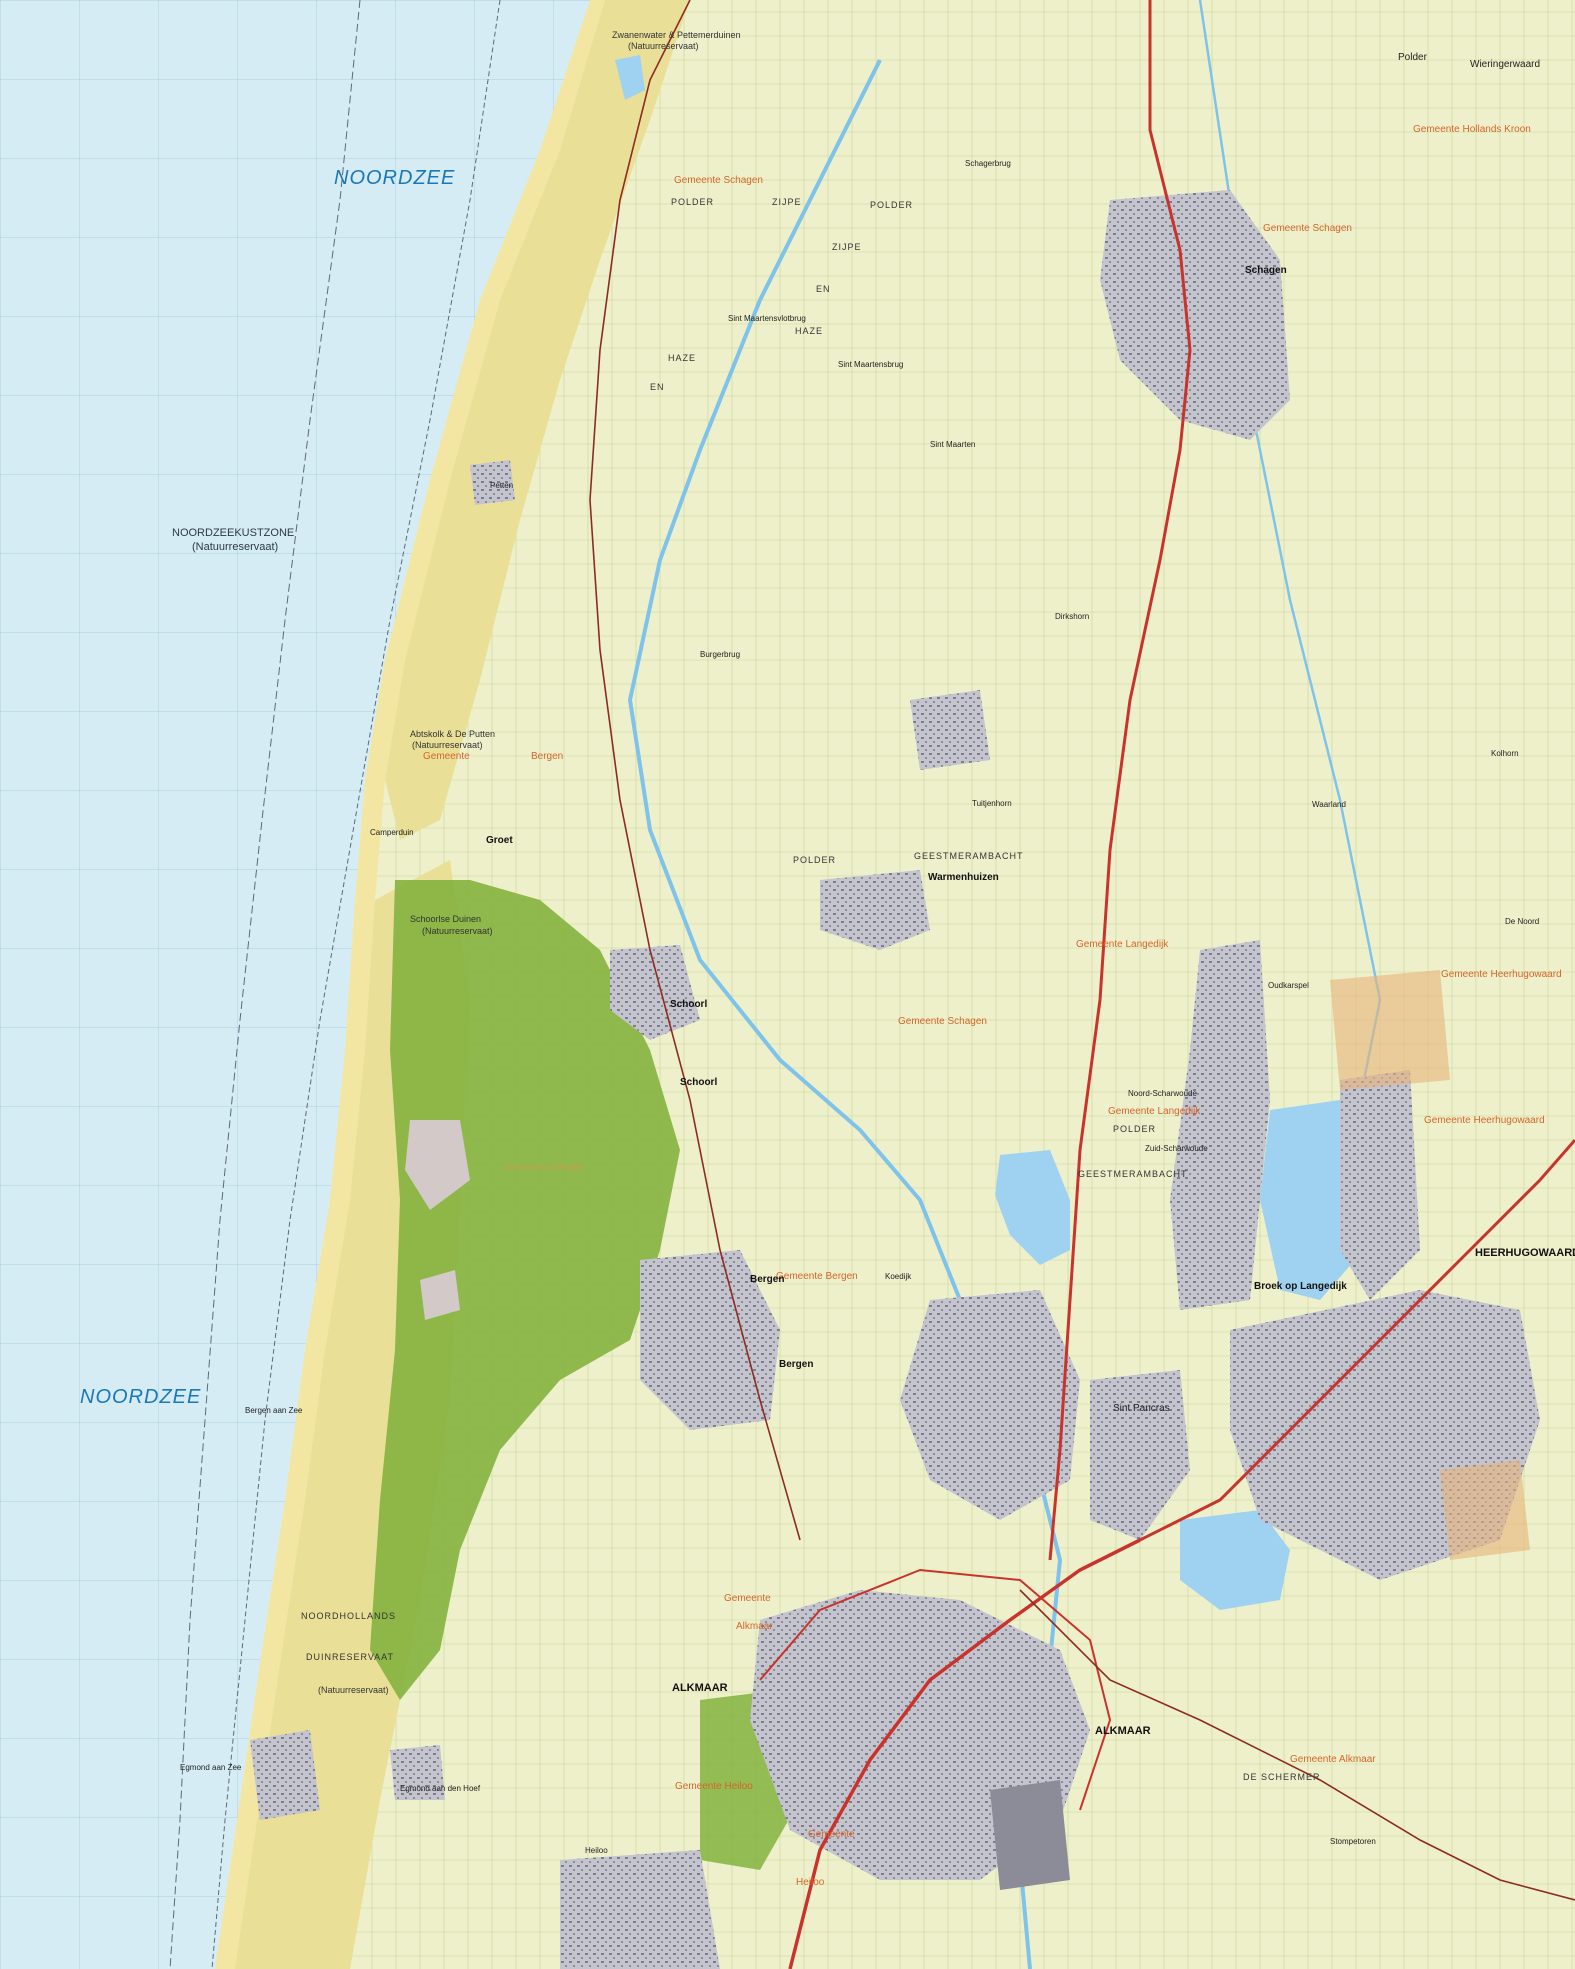 Image resolution: width=1575 pixels, height=1969 pixels. Describe the element at coordinates (1412, 57) in the screenshot. I see `polder-top: Polder` at that location.